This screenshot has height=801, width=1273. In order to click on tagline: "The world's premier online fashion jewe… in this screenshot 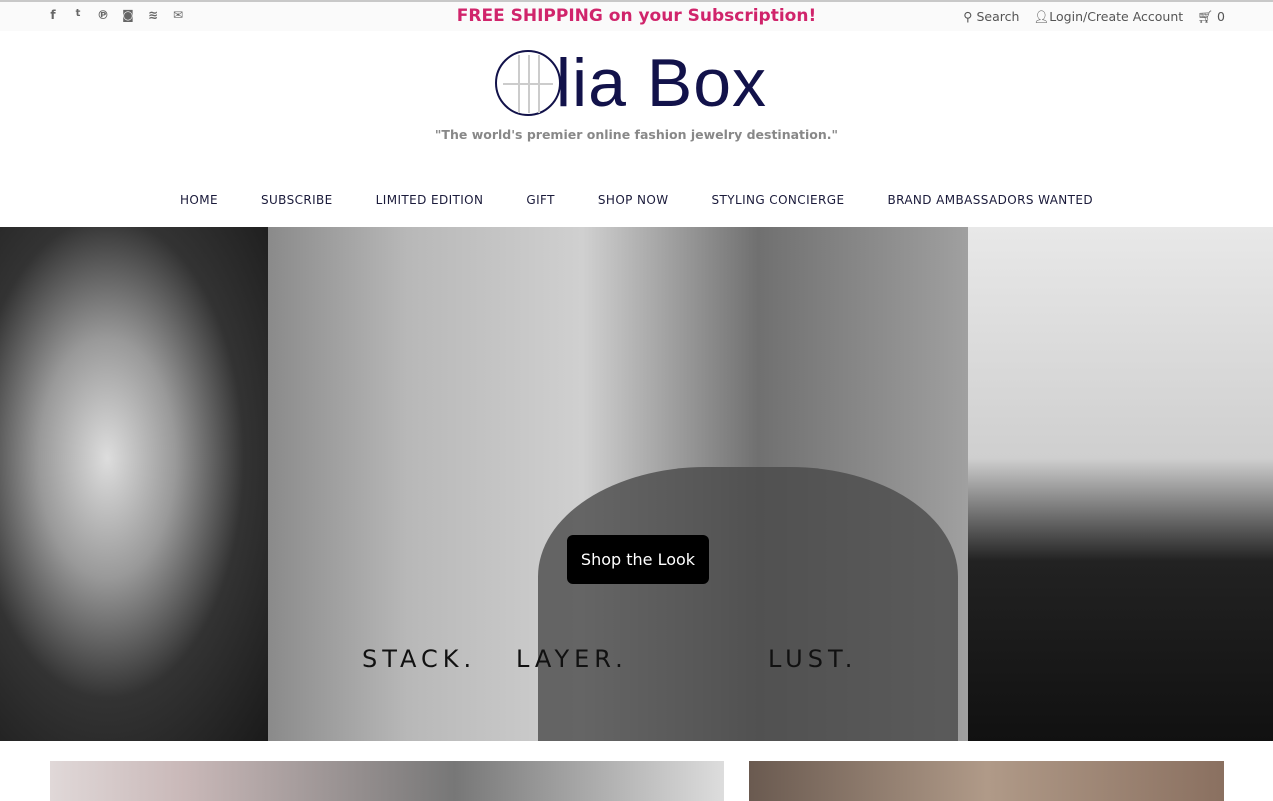, I will do `click(636, 134)`.